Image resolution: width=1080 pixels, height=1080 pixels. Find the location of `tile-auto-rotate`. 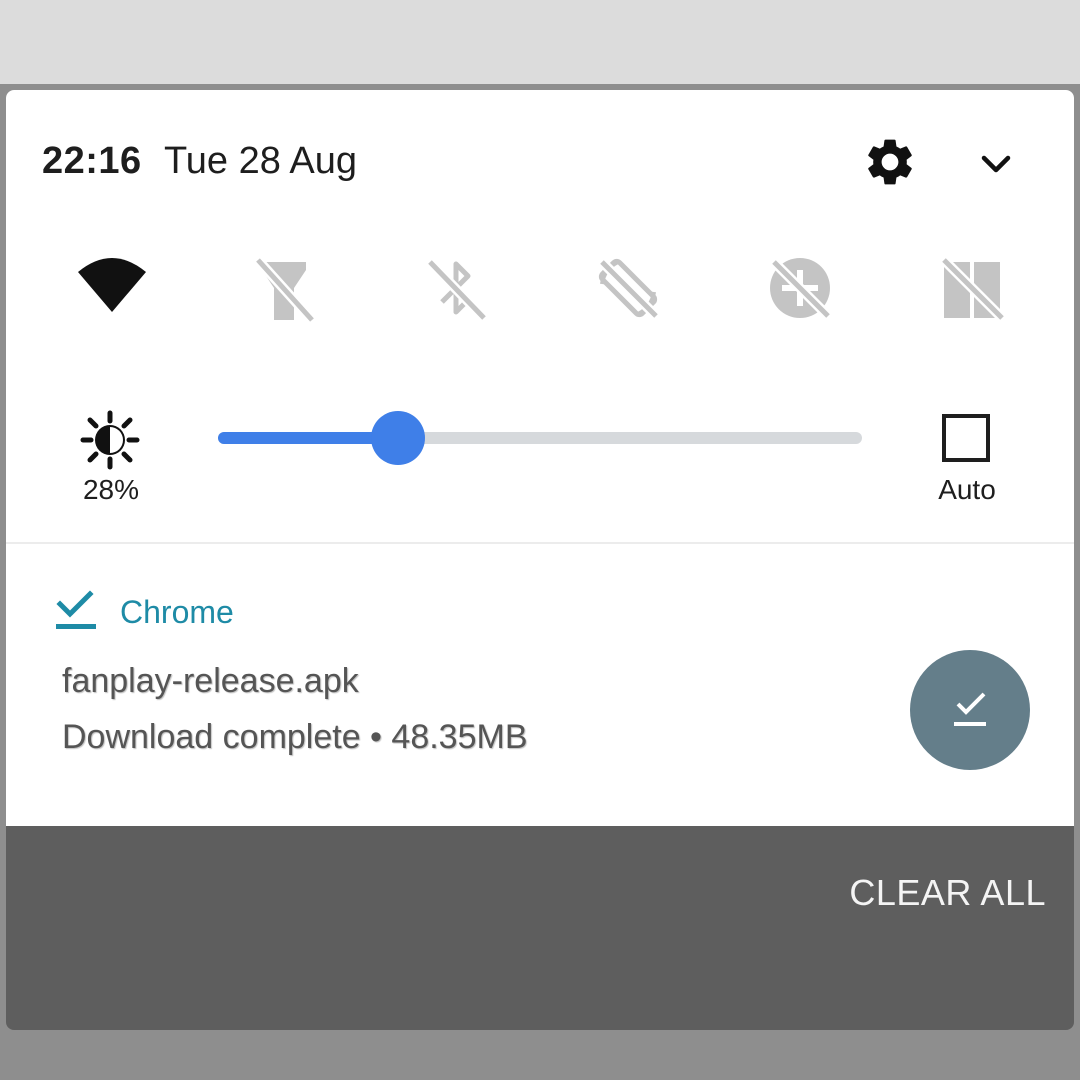

tile-auto-rotate is located at coordinates (628, 288).